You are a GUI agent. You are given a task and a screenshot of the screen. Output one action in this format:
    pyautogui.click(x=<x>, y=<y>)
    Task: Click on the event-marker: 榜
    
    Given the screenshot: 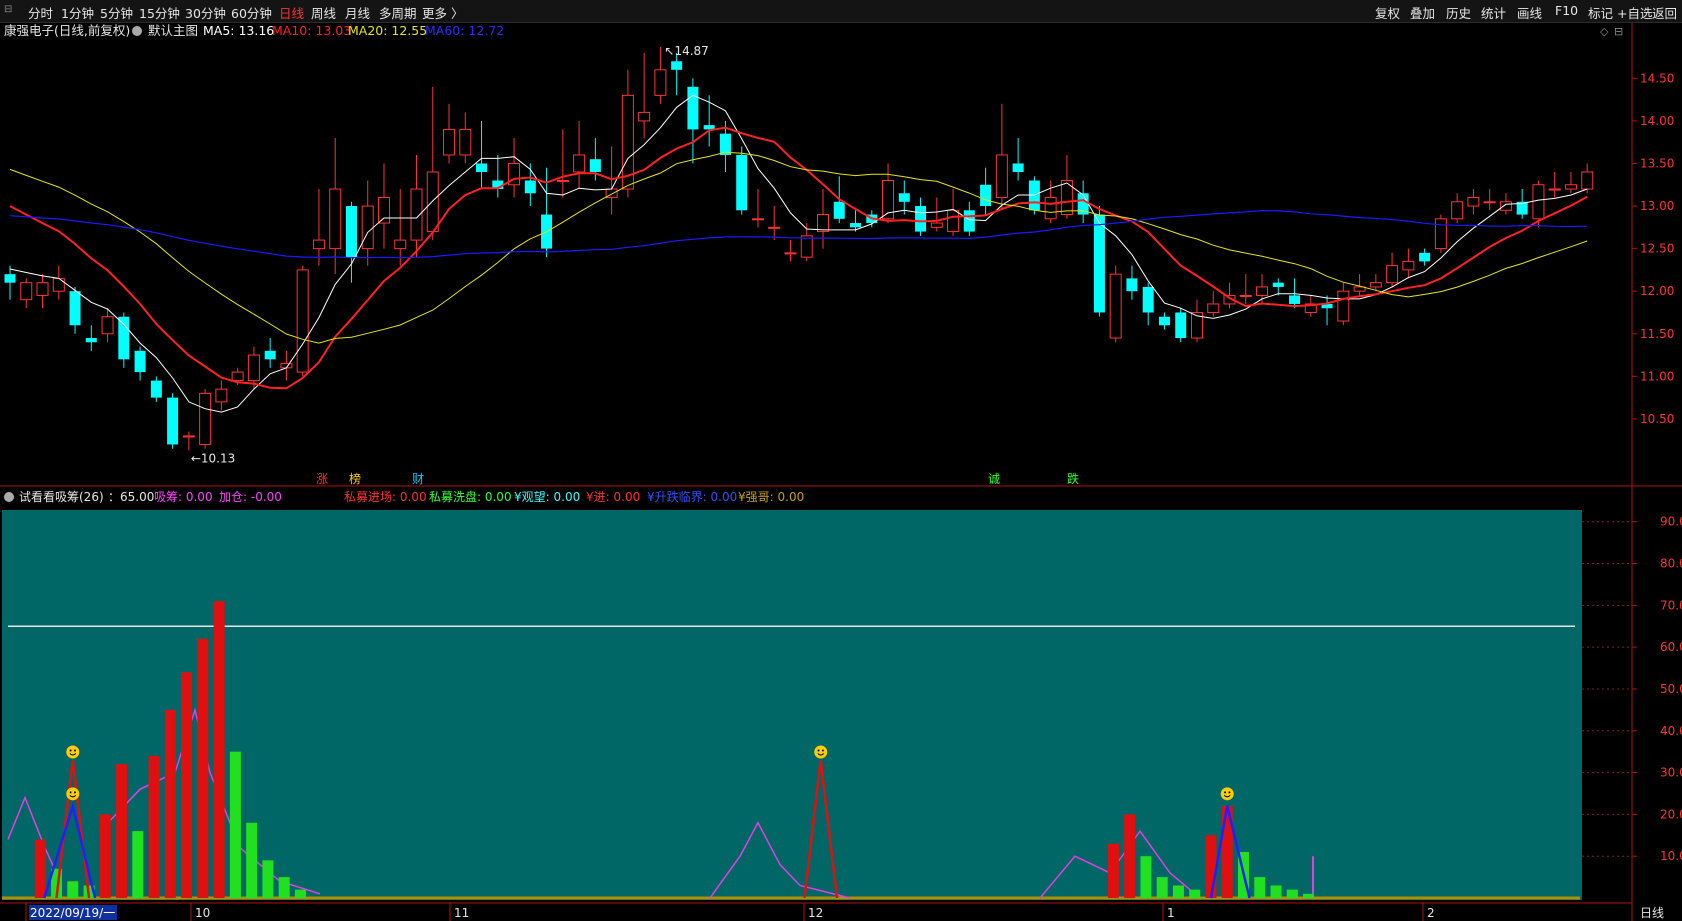 What is the action you would take?
    pyautogui.click(x=355, y=478)
    